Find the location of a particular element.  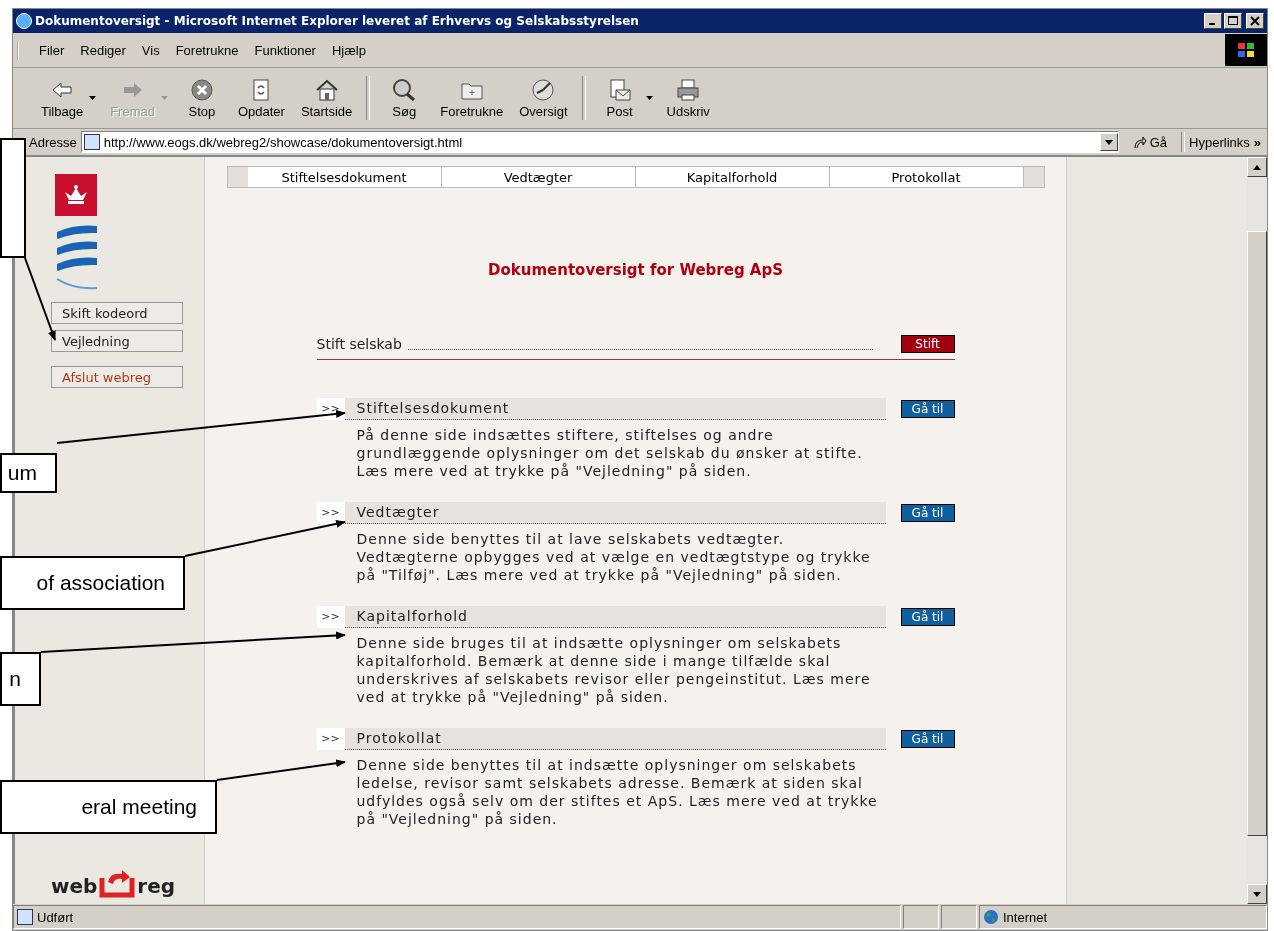

vertical-scrollbar is located at coordinates (1257, 530).